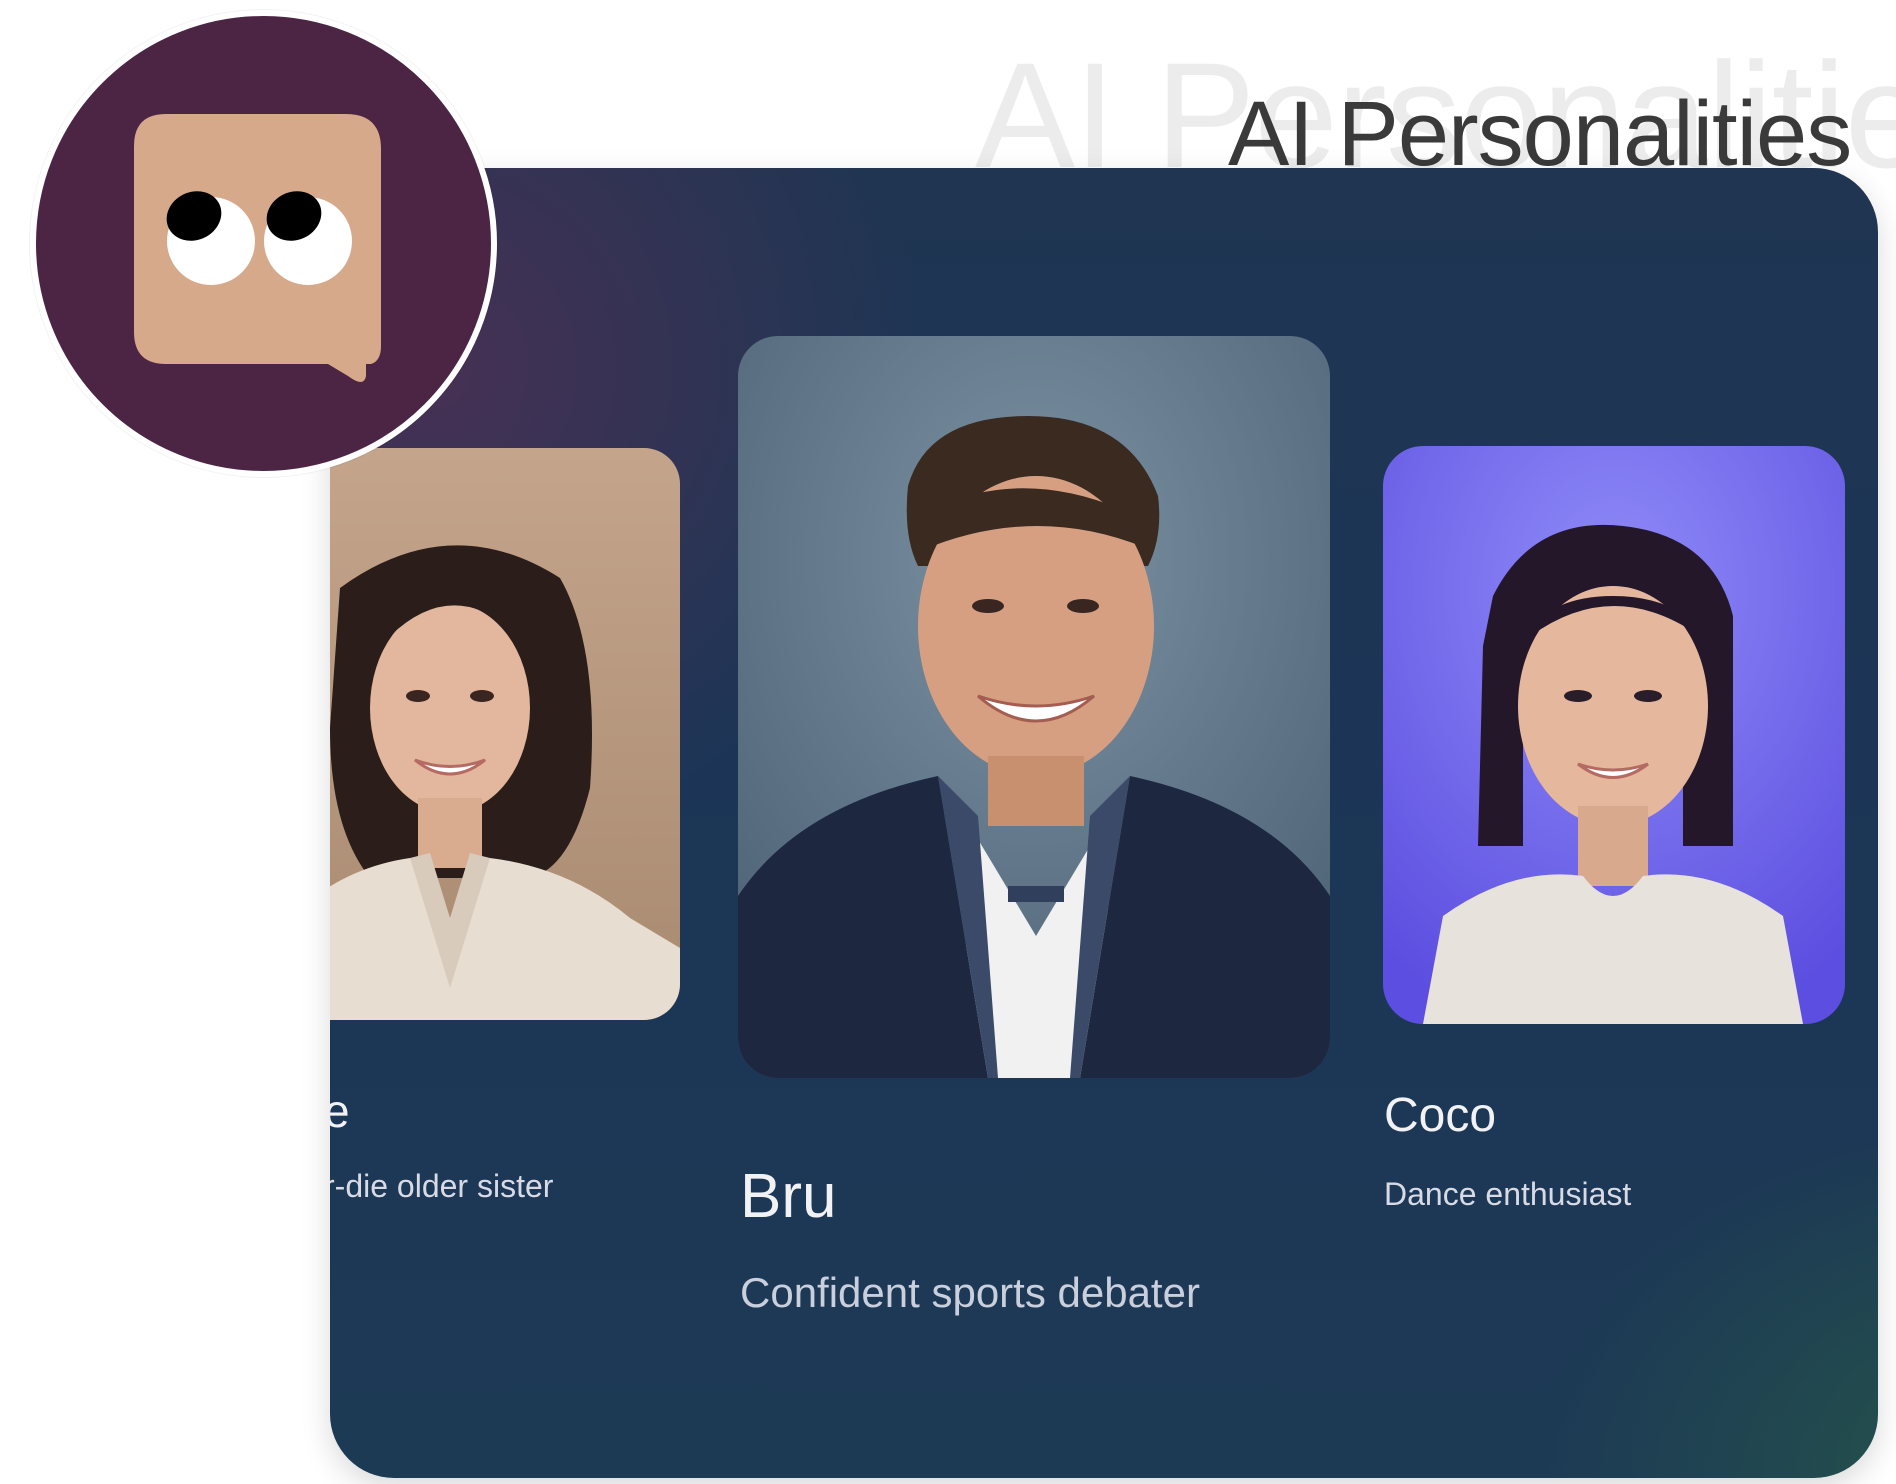 Image resolution: width=1896 pixels, height=1484 pixels. What do you see at coordinates (442, 1186) in the screenshot?
I see `personality-desc-left: r-die older sister` at bounding box center [442, 1186].